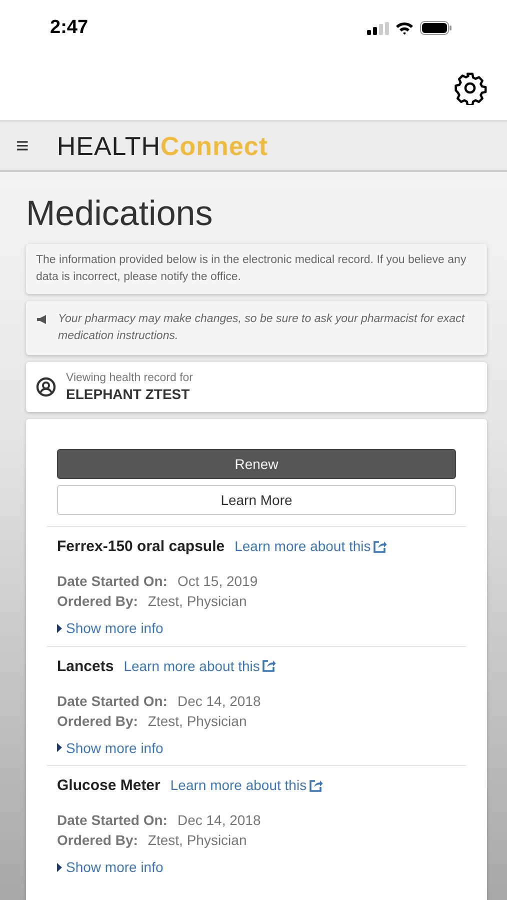 The image size is (507, 900). What do you see at coordinates (162, 146) in the screenshot?
I see `app-logo: HEALTHConnect` at bounding box center [162, 146].